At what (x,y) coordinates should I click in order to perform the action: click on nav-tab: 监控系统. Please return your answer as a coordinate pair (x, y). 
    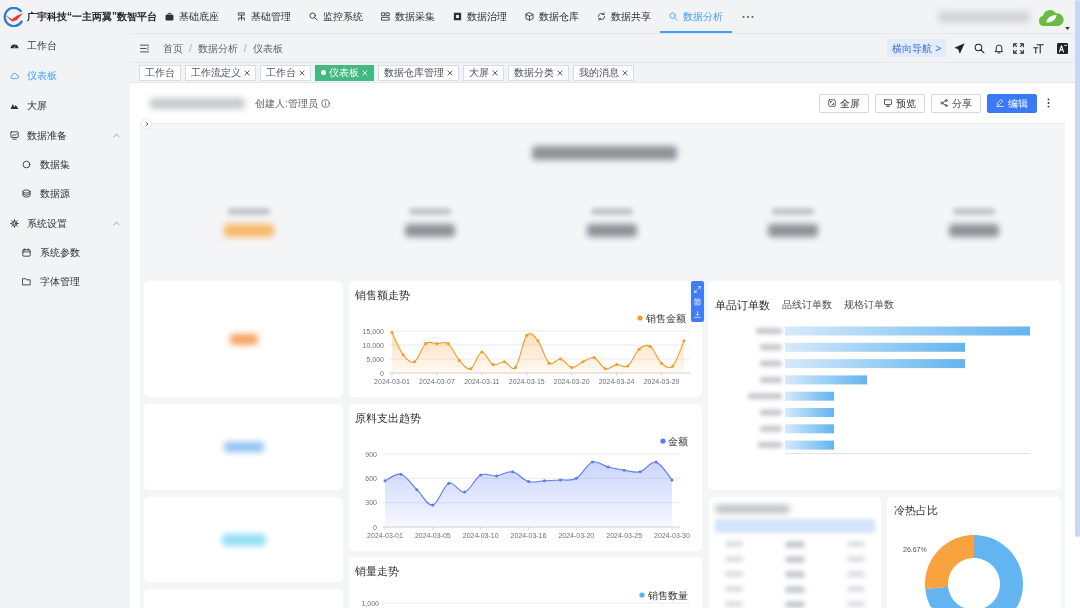
    Looking at the image, I should click on (336, 16).